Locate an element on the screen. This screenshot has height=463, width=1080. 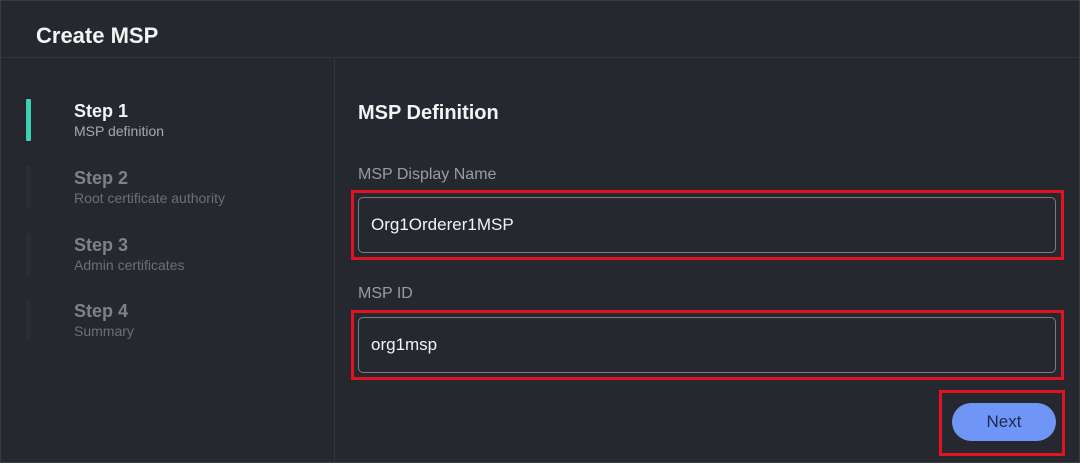
step-description: Admin certificates is located at coordinates (129, 265).